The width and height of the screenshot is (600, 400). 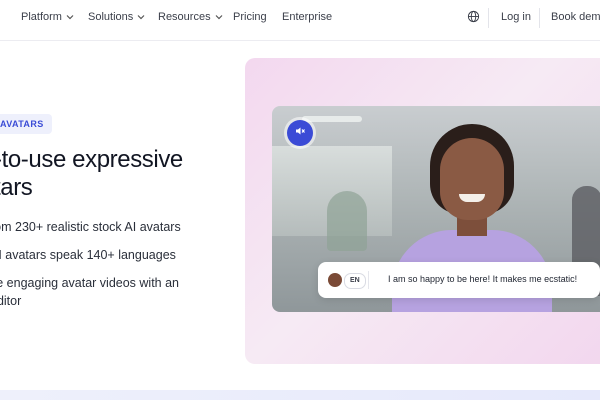 I want to click on feature-bullet-text: rom 230+ realistic stock AI avatars, so click(x=90, y=227).